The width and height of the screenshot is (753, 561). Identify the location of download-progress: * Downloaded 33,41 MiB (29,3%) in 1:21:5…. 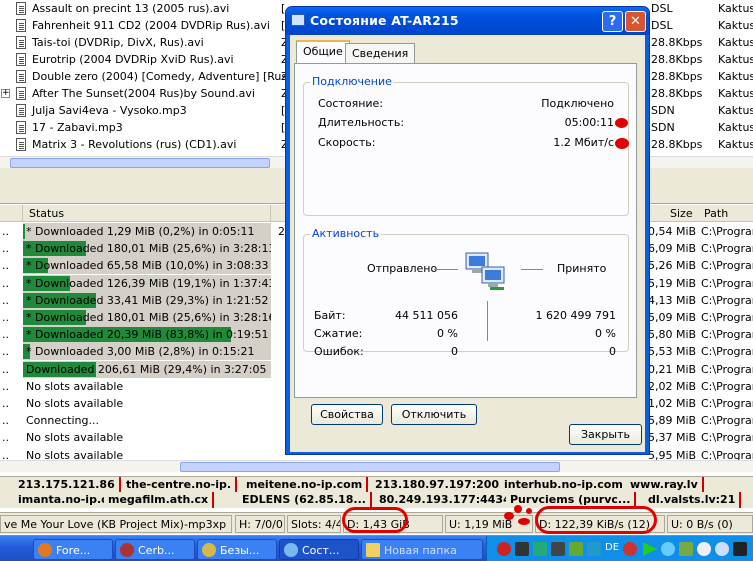
(147, 300).